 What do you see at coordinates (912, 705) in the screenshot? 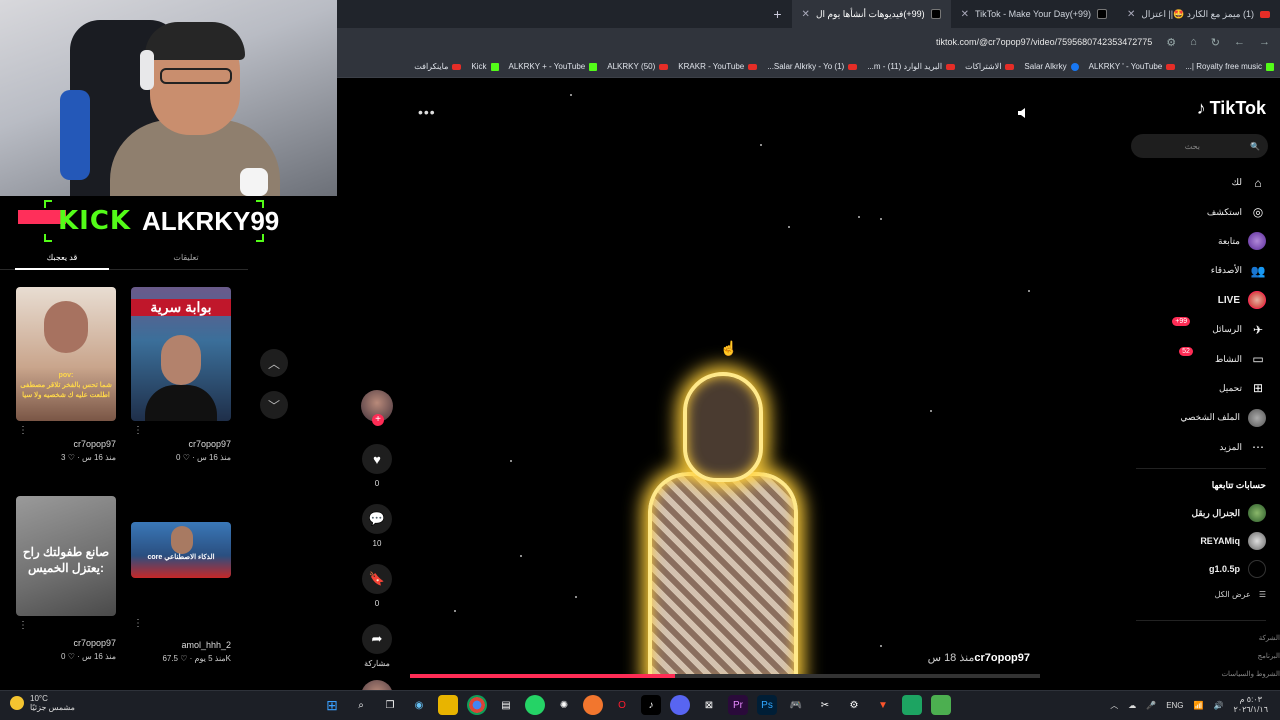
I see `sheets-icon` at bounding box center [912, 705].